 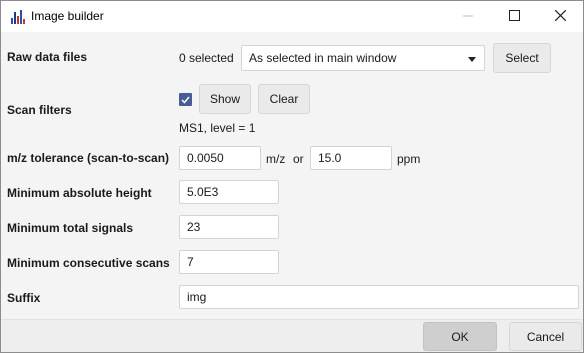 What do you see at coordinates (284, 99) in the screenshot?
I see `clear-filters-button: Clear` at bounding box center [284, 99].